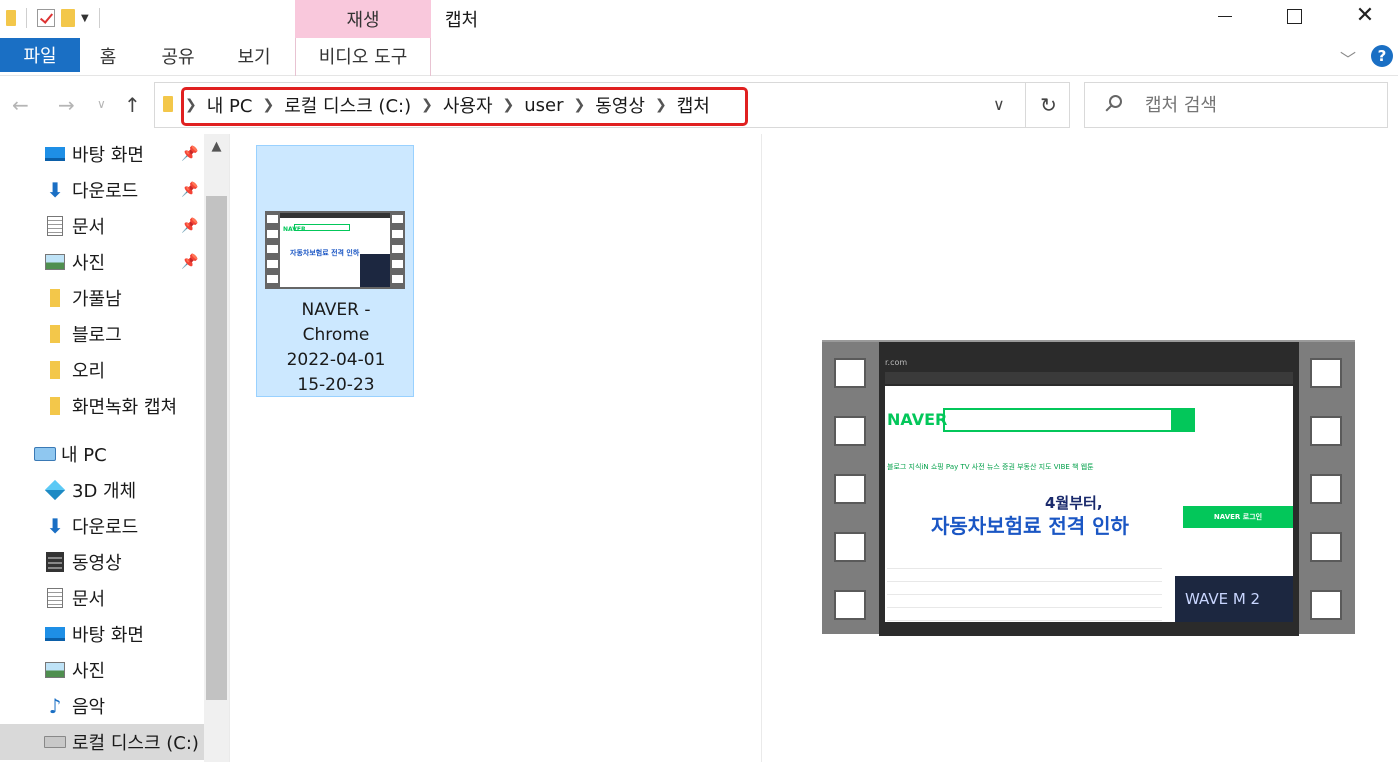 This screenshot has width=1398, height=762. What do you see at coordinates (101, 104) in the screenshot?
I see `recent-locations-chevron-icon: ∨` at bounding box center [101, 104].